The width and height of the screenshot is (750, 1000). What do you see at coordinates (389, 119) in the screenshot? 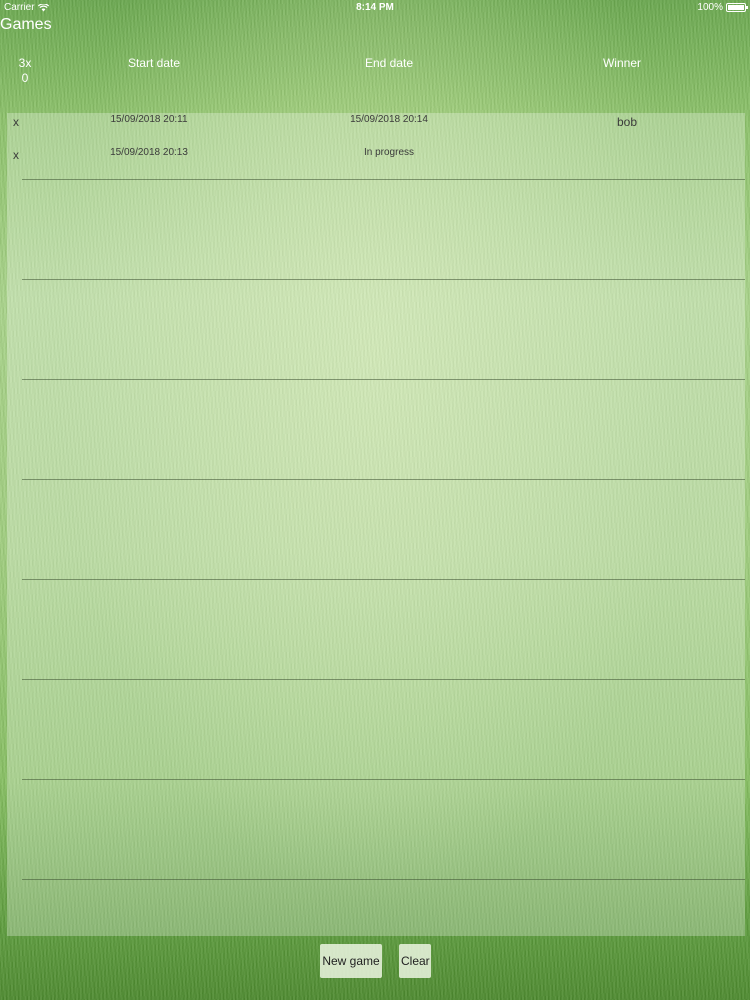
I see `row-end-date: 15/09/2018 20:14` at bounding box center [389, 119].